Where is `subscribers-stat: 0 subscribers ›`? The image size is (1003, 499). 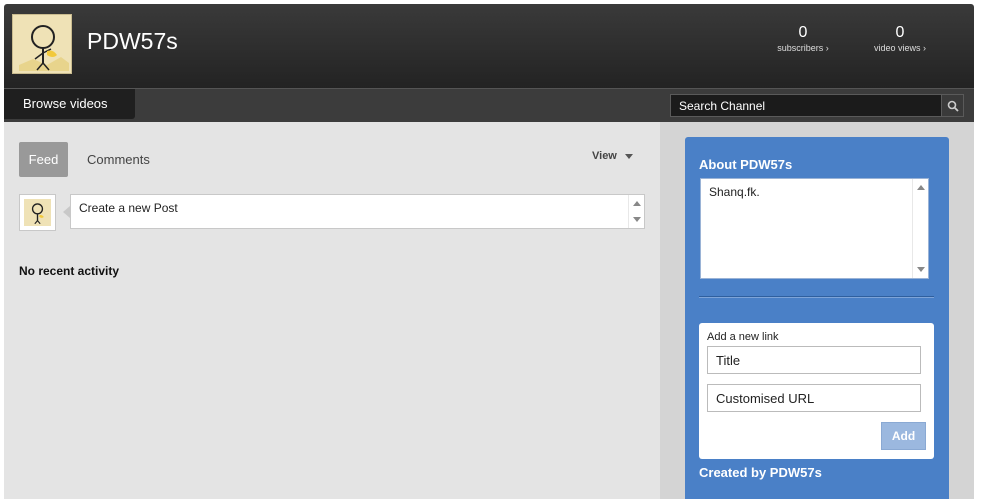 subscribers-stat: 0 subscribers › is located at coordinates (803, 39).